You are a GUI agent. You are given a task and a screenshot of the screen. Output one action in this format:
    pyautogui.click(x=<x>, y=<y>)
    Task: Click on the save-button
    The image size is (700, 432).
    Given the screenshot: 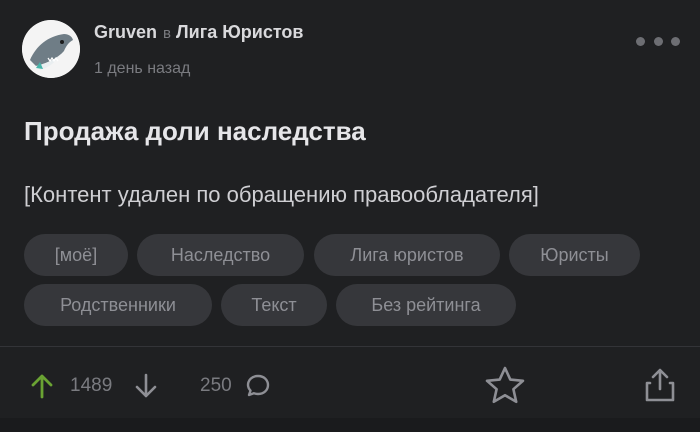 What is the action you would take?
    pyautogui.click(x=505, y=386)
    